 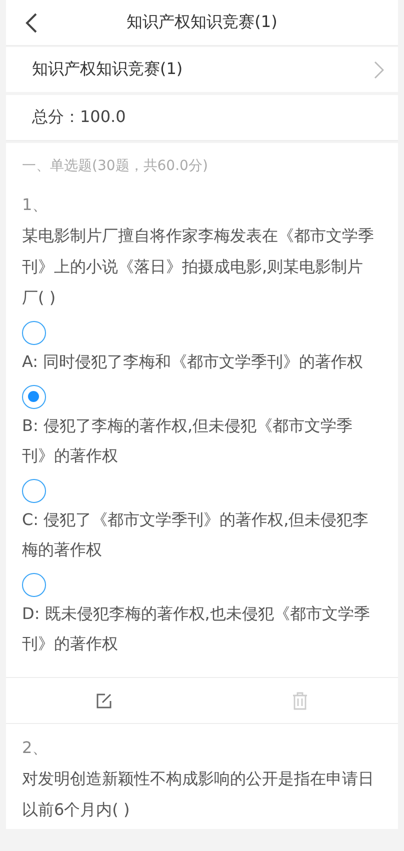 What do you see at coordinates (36, 748) in the screenshot?
I see `question-number: 2、` at bounding box center [36, 748].